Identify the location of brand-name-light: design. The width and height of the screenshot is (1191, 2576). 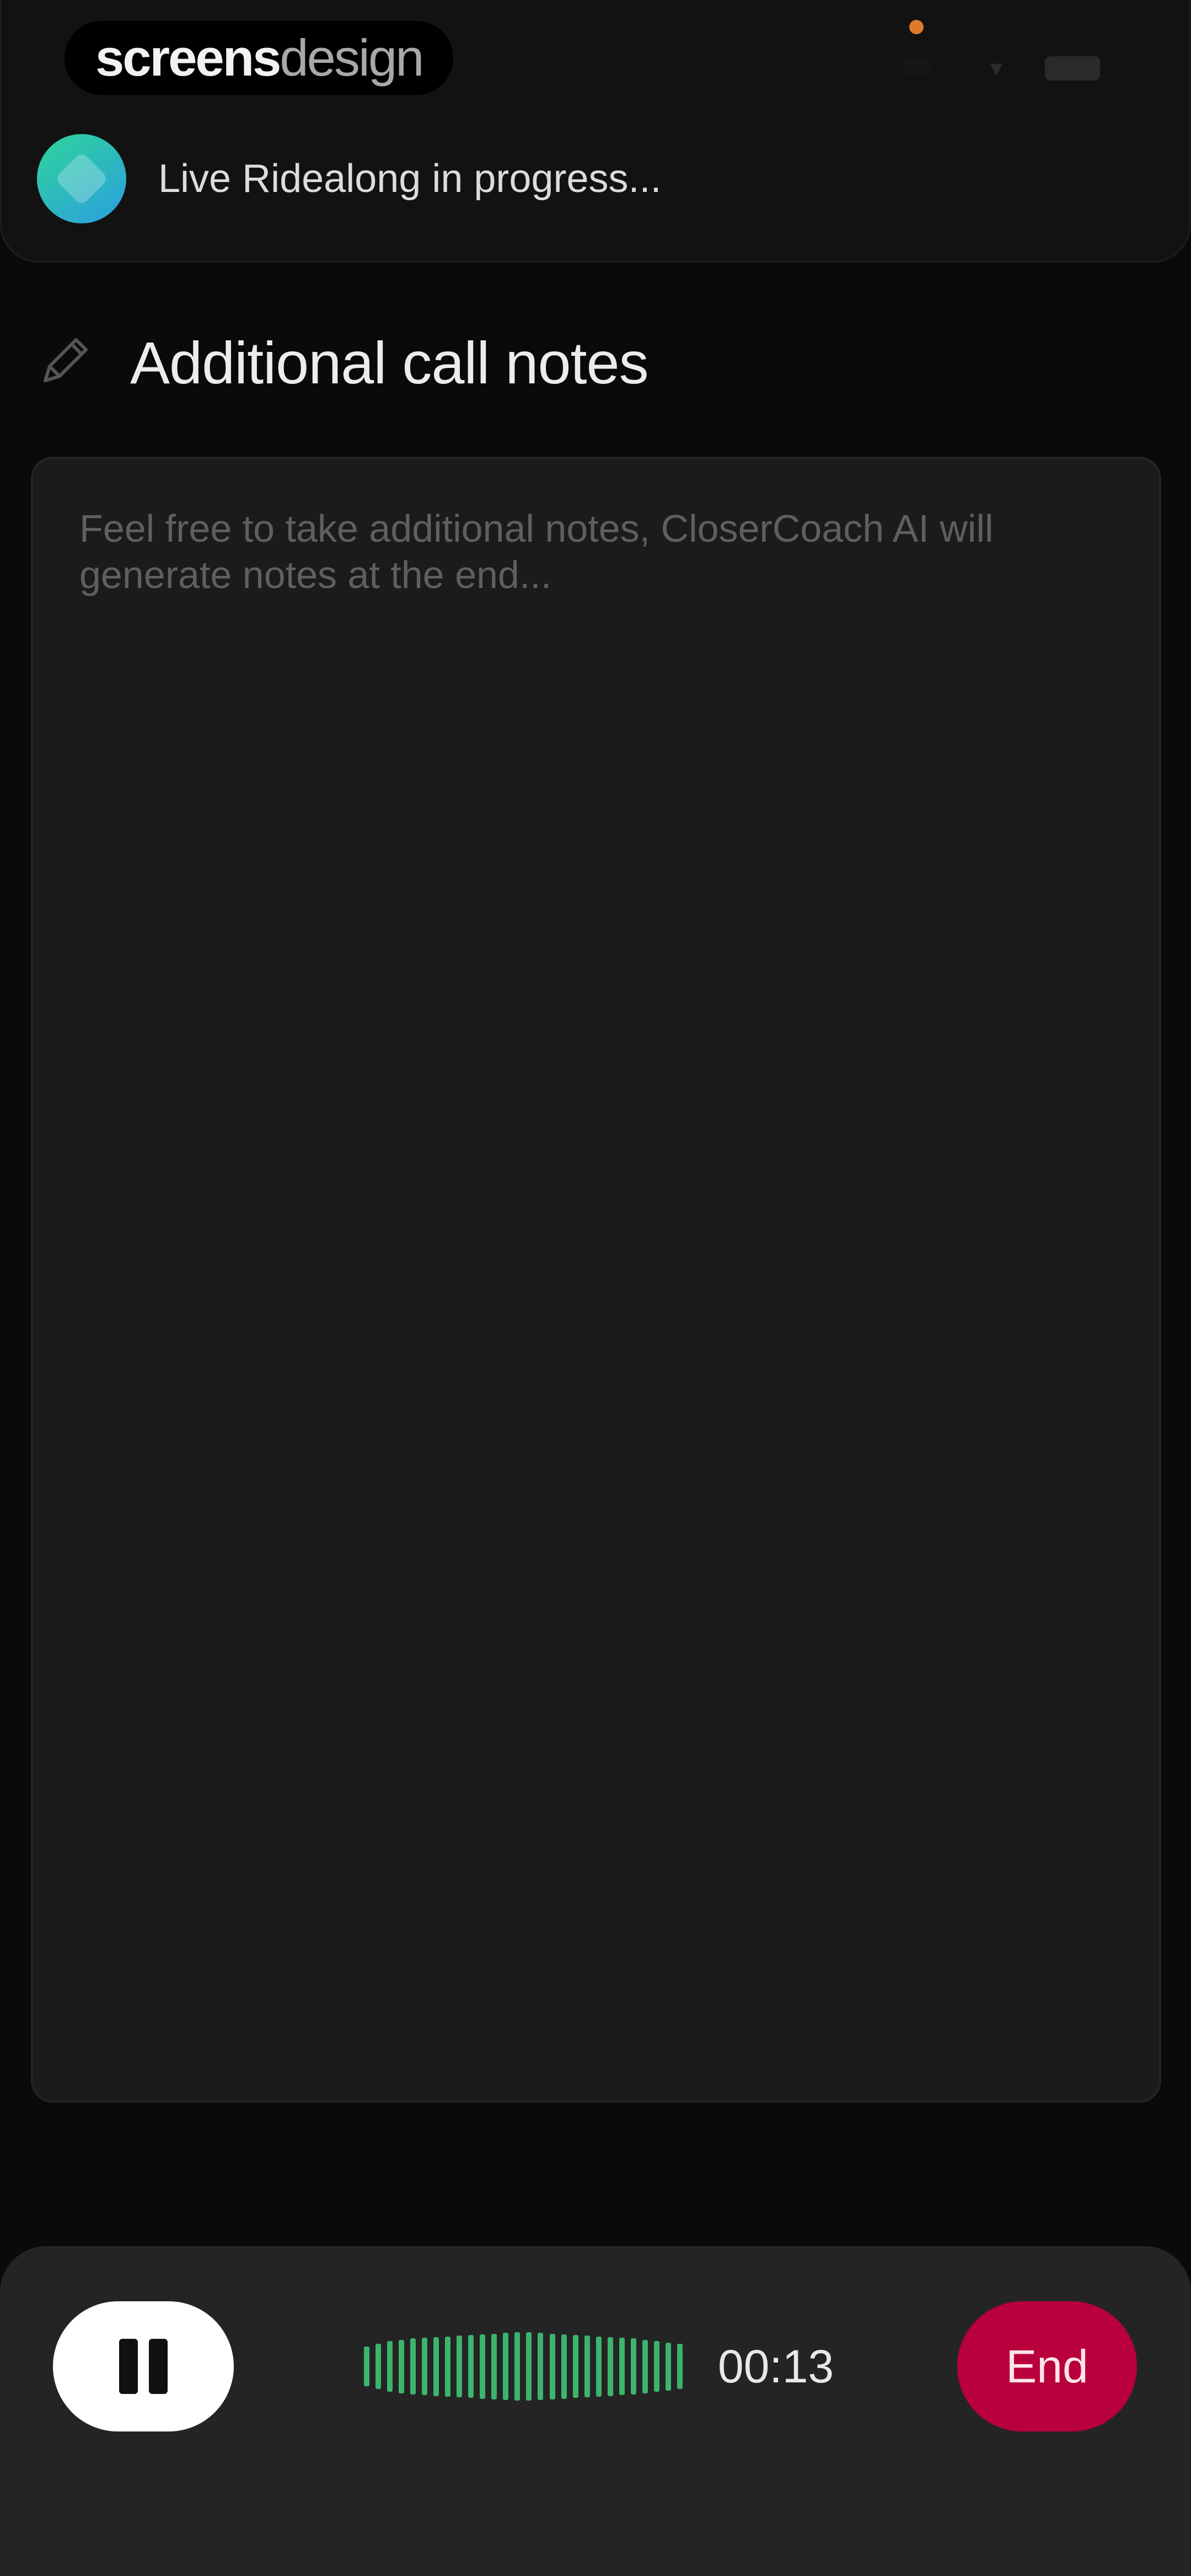
(352, 58).